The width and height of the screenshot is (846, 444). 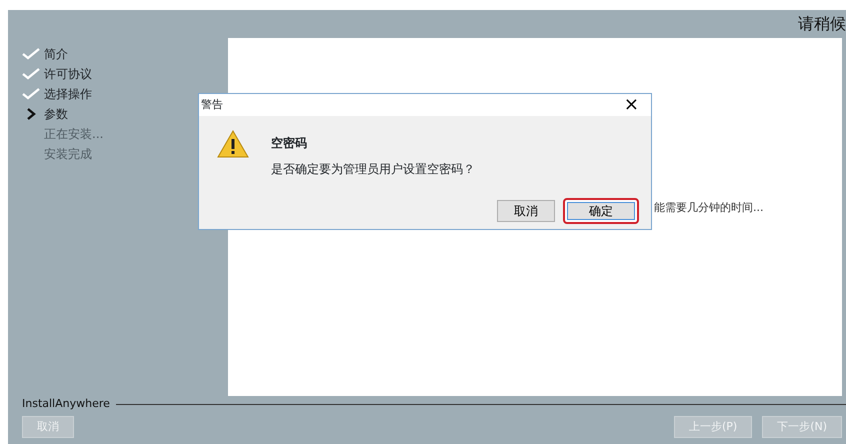 I want to click on dialog-title: 警告, so click(x=212, y=104).